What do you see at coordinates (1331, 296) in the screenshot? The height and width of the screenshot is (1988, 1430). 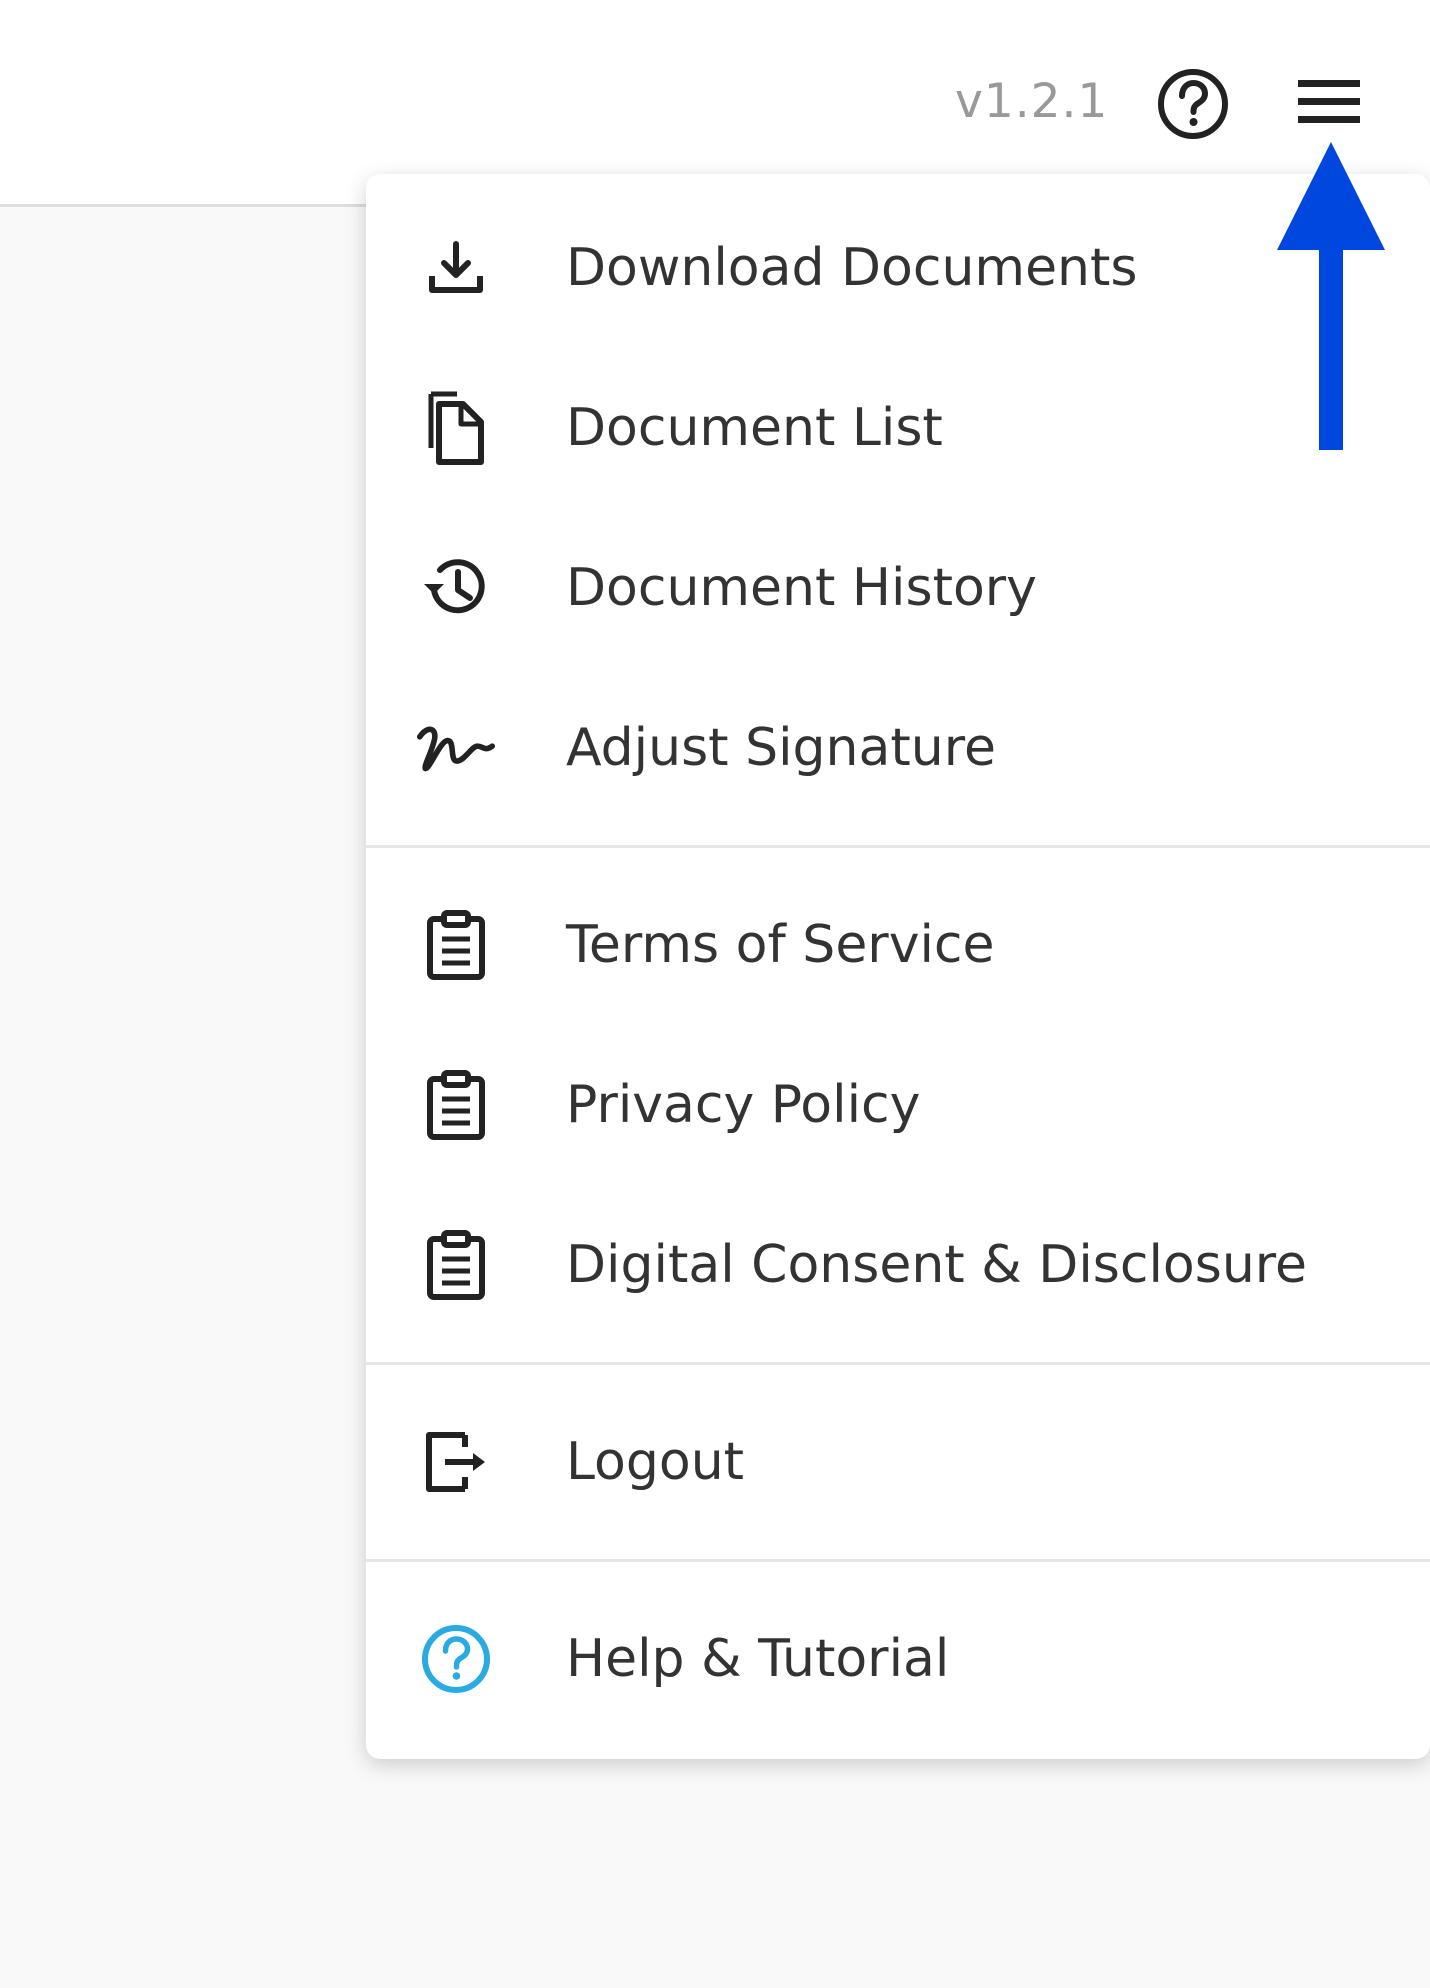 I see `up-arrow-icon` at bounding box center [1331, 296].